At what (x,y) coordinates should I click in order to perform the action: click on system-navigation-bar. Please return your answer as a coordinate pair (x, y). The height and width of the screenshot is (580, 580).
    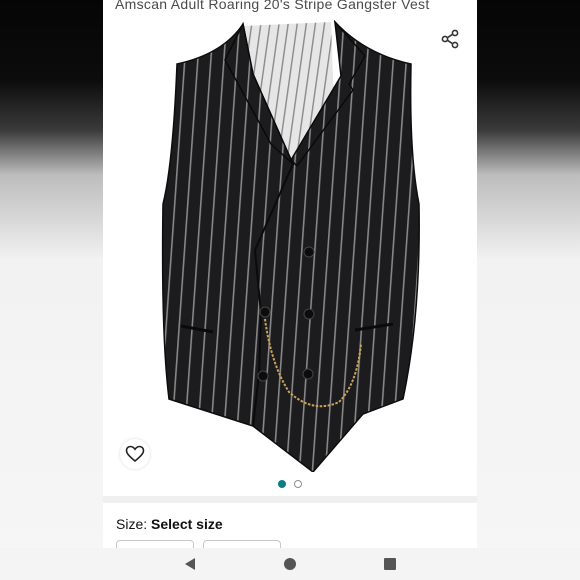
    Looking at the image, I should click on (290, 564).